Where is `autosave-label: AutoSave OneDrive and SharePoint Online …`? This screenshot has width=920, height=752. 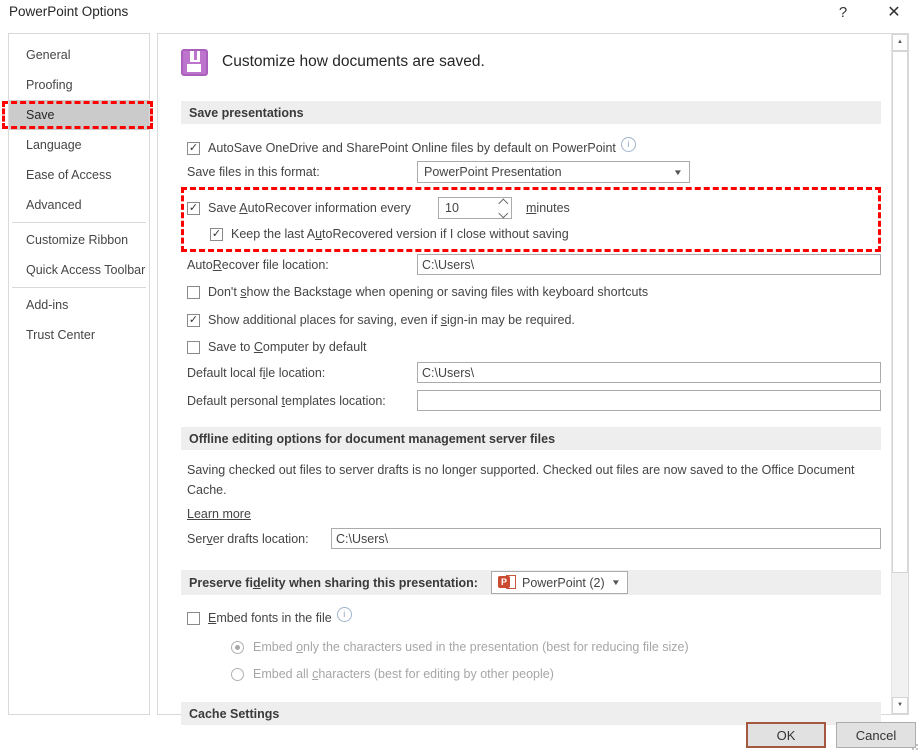 autosave-label: AutoSave OneDrive and SharePoint Online … is located at coordinates (412, 148).